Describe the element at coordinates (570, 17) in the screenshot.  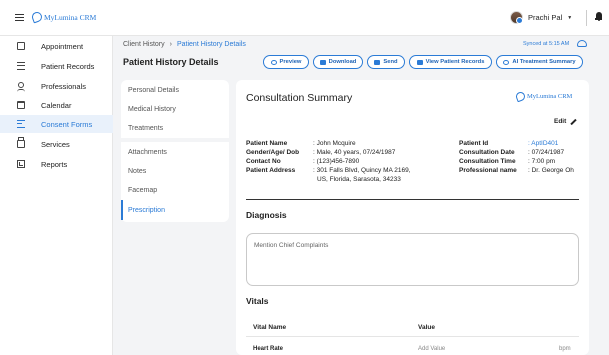
I see `chevron-down-icon: ▼` at that location.